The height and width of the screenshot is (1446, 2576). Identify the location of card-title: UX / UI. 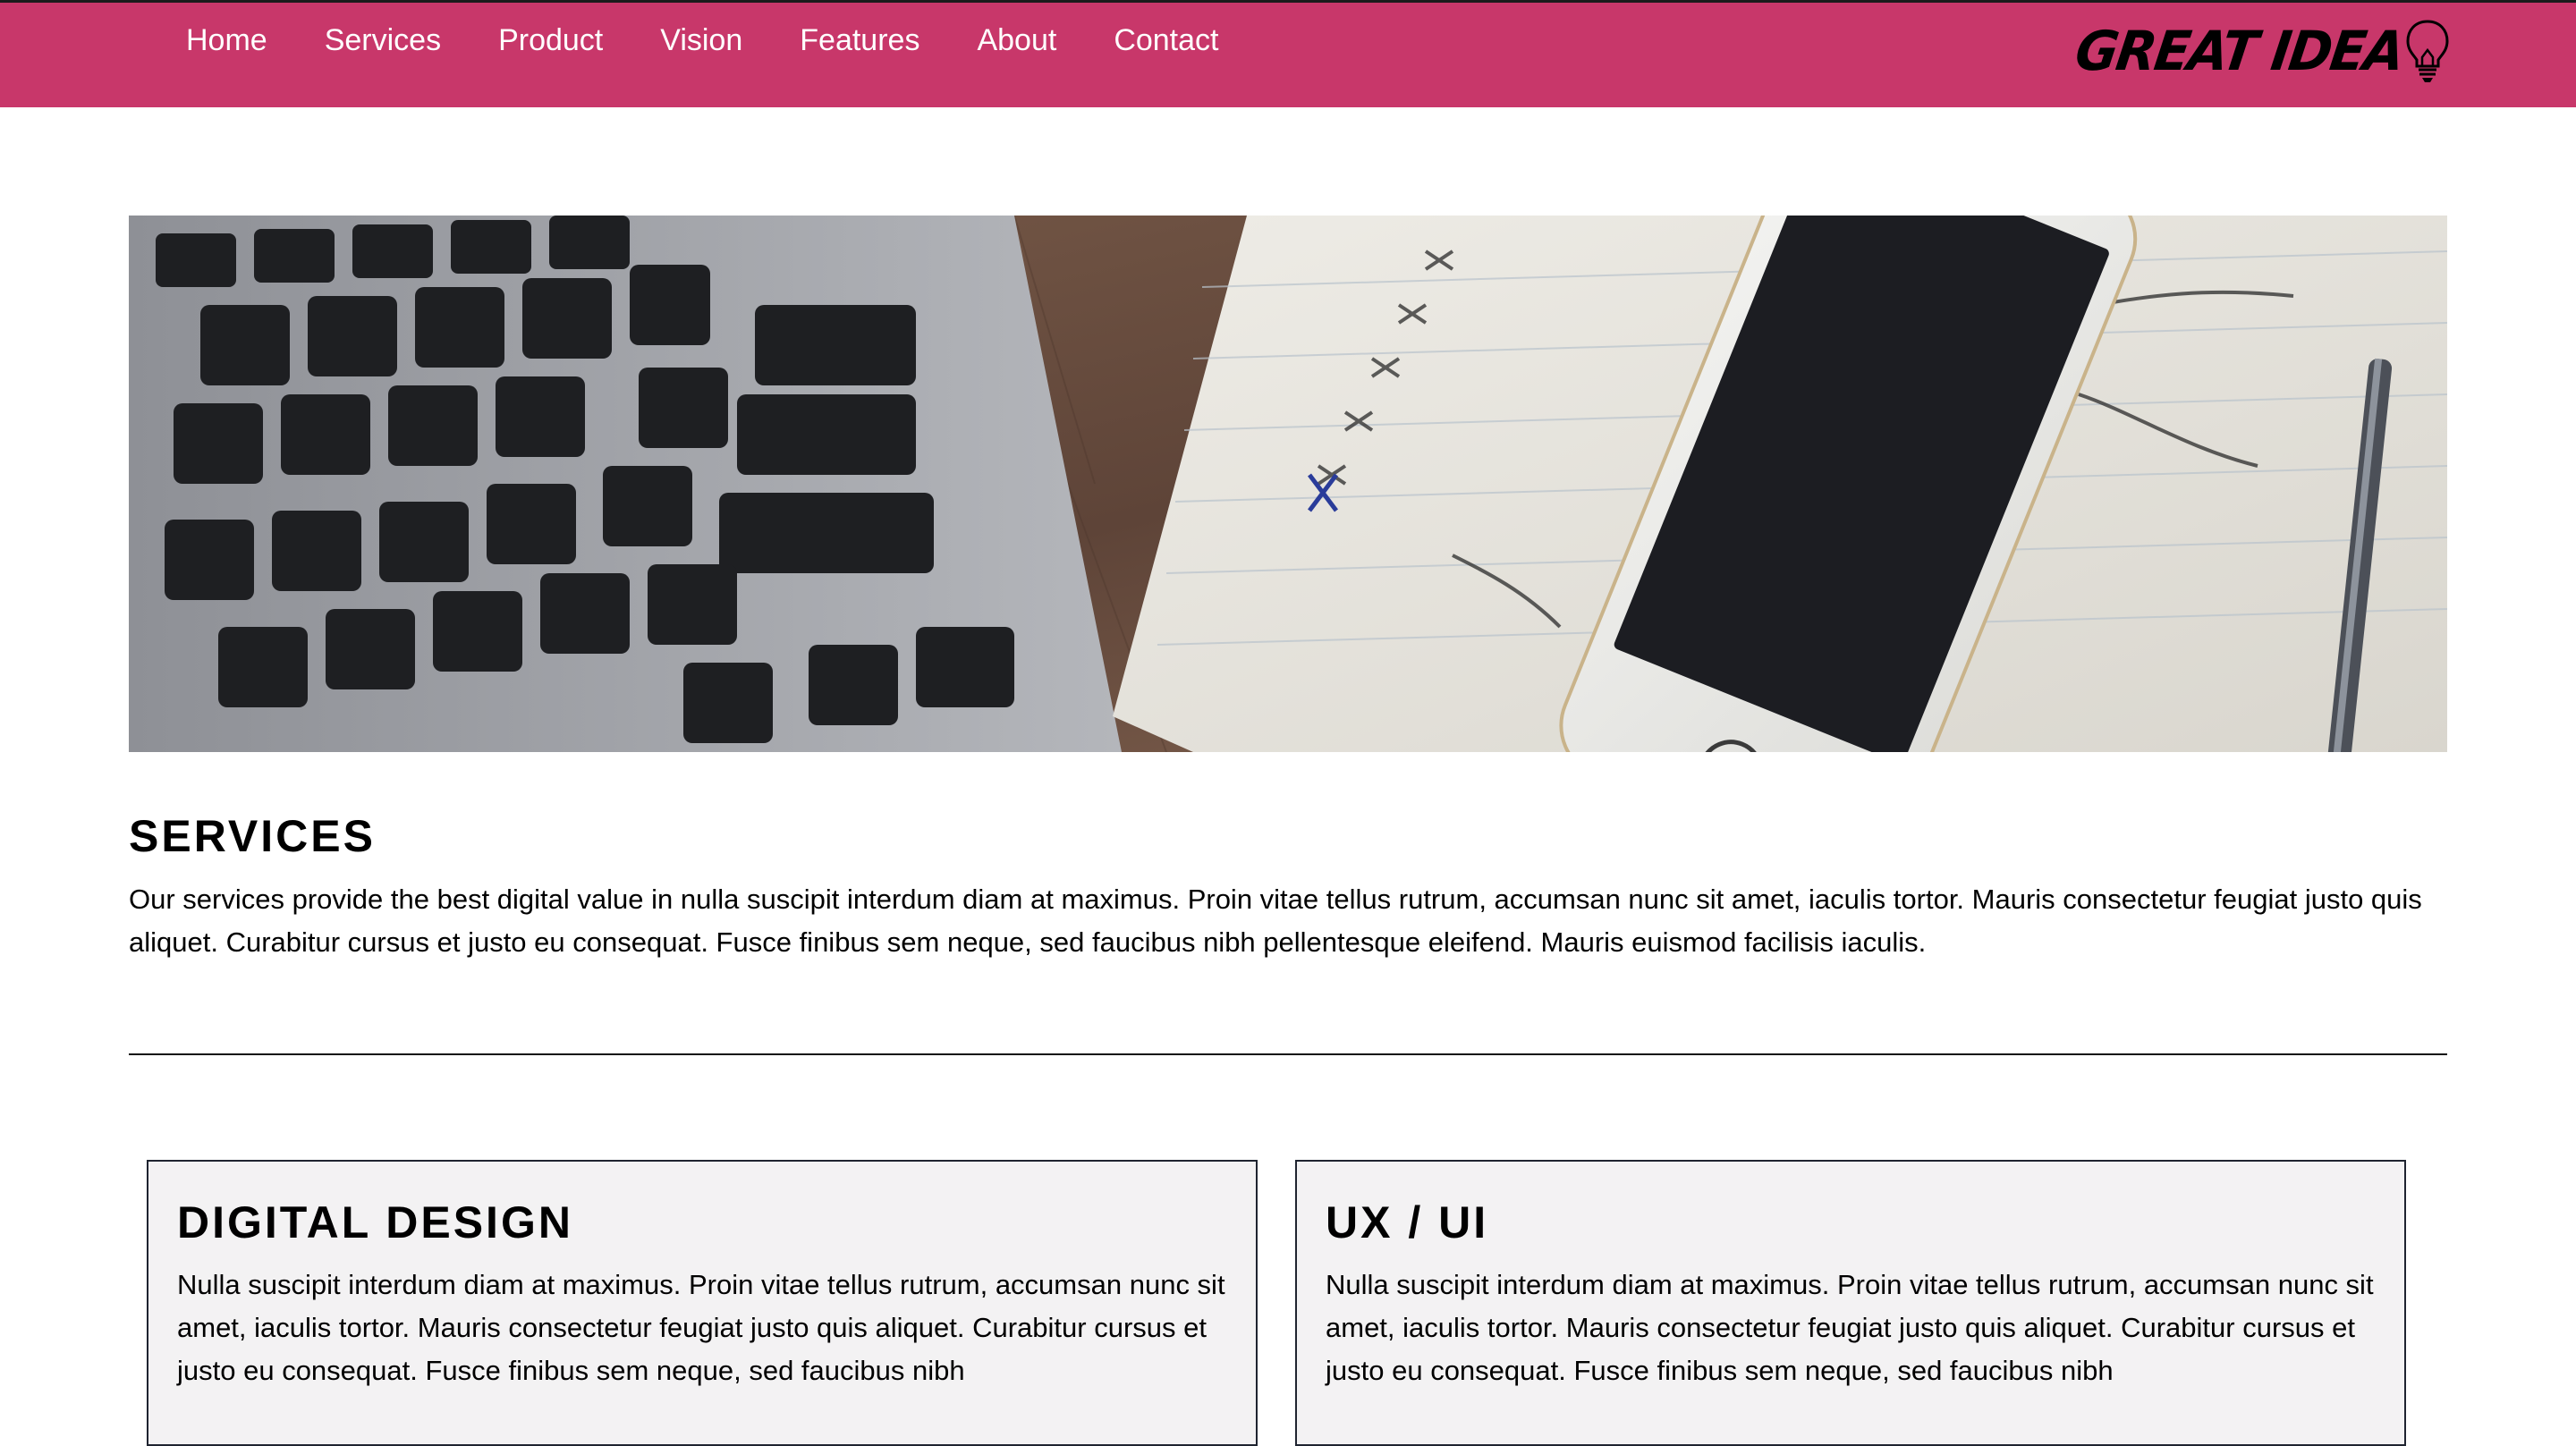
(1407, 1222).